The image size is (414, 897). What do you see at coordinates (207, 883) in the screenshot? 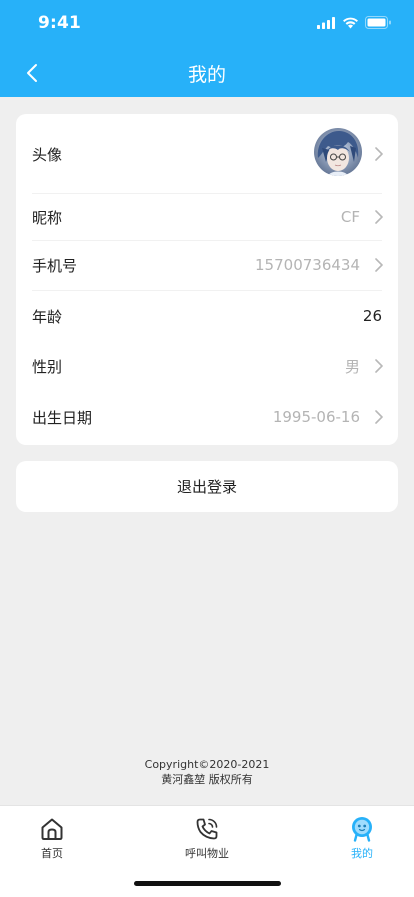
I see `home-indicator` at bounding box center [207, 883].